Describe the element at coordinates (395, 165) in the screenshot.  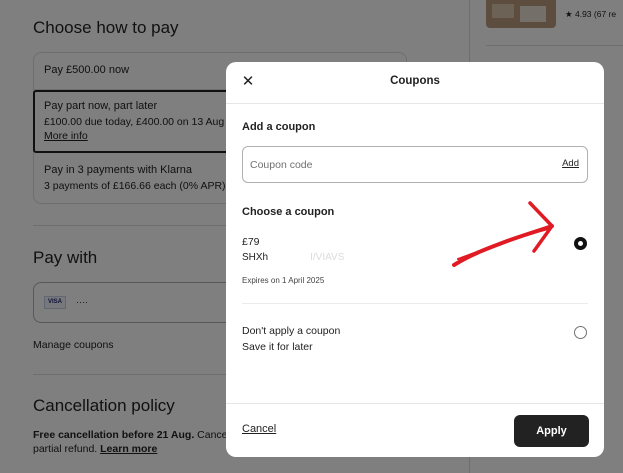
I see `coupon-code-input` at that location.